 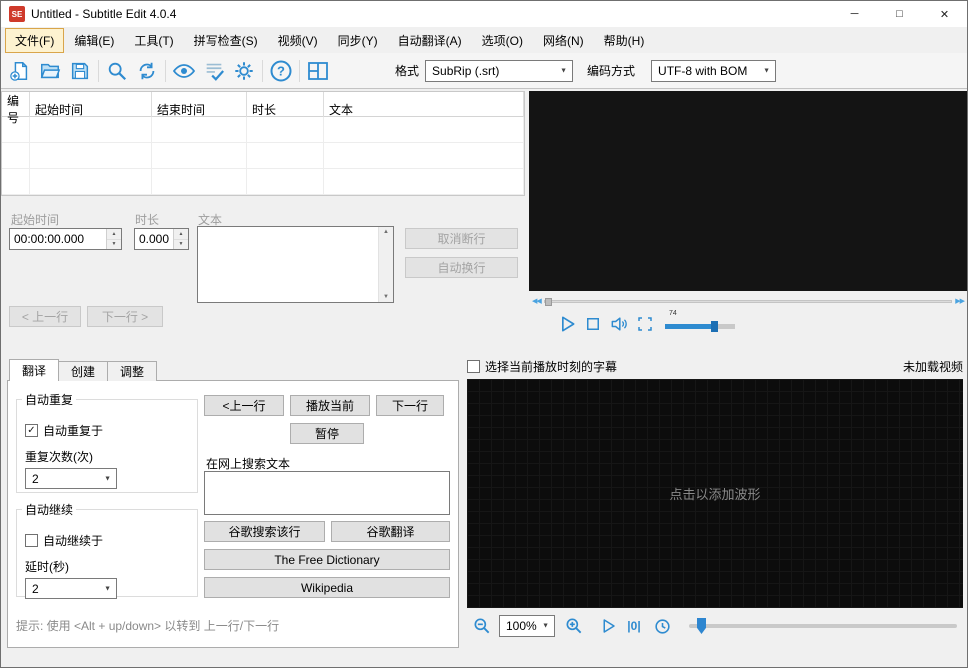 I want to click on delay-select: 2 ▼, so click(x=71, y=588).